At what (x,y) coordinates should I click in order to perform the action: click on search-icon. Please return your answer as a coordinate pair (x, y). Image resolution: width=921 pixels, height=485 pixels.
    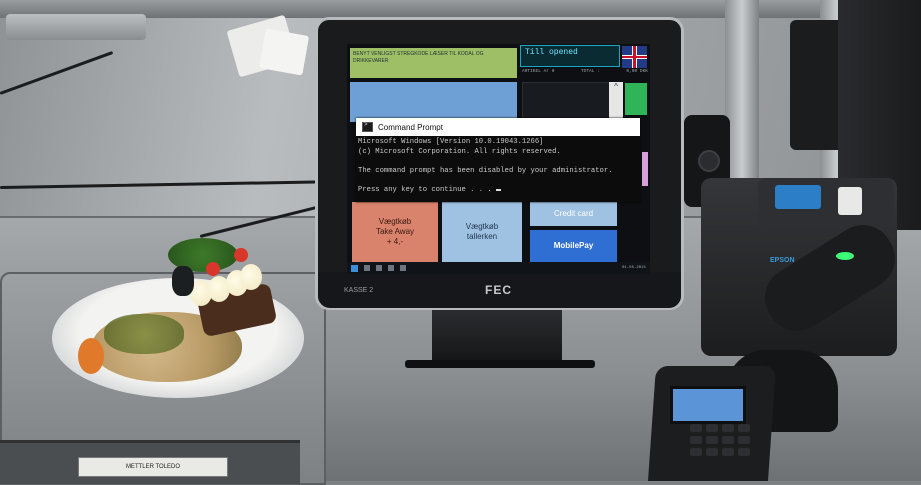
    Looking at the image, I should click on (367, 268).